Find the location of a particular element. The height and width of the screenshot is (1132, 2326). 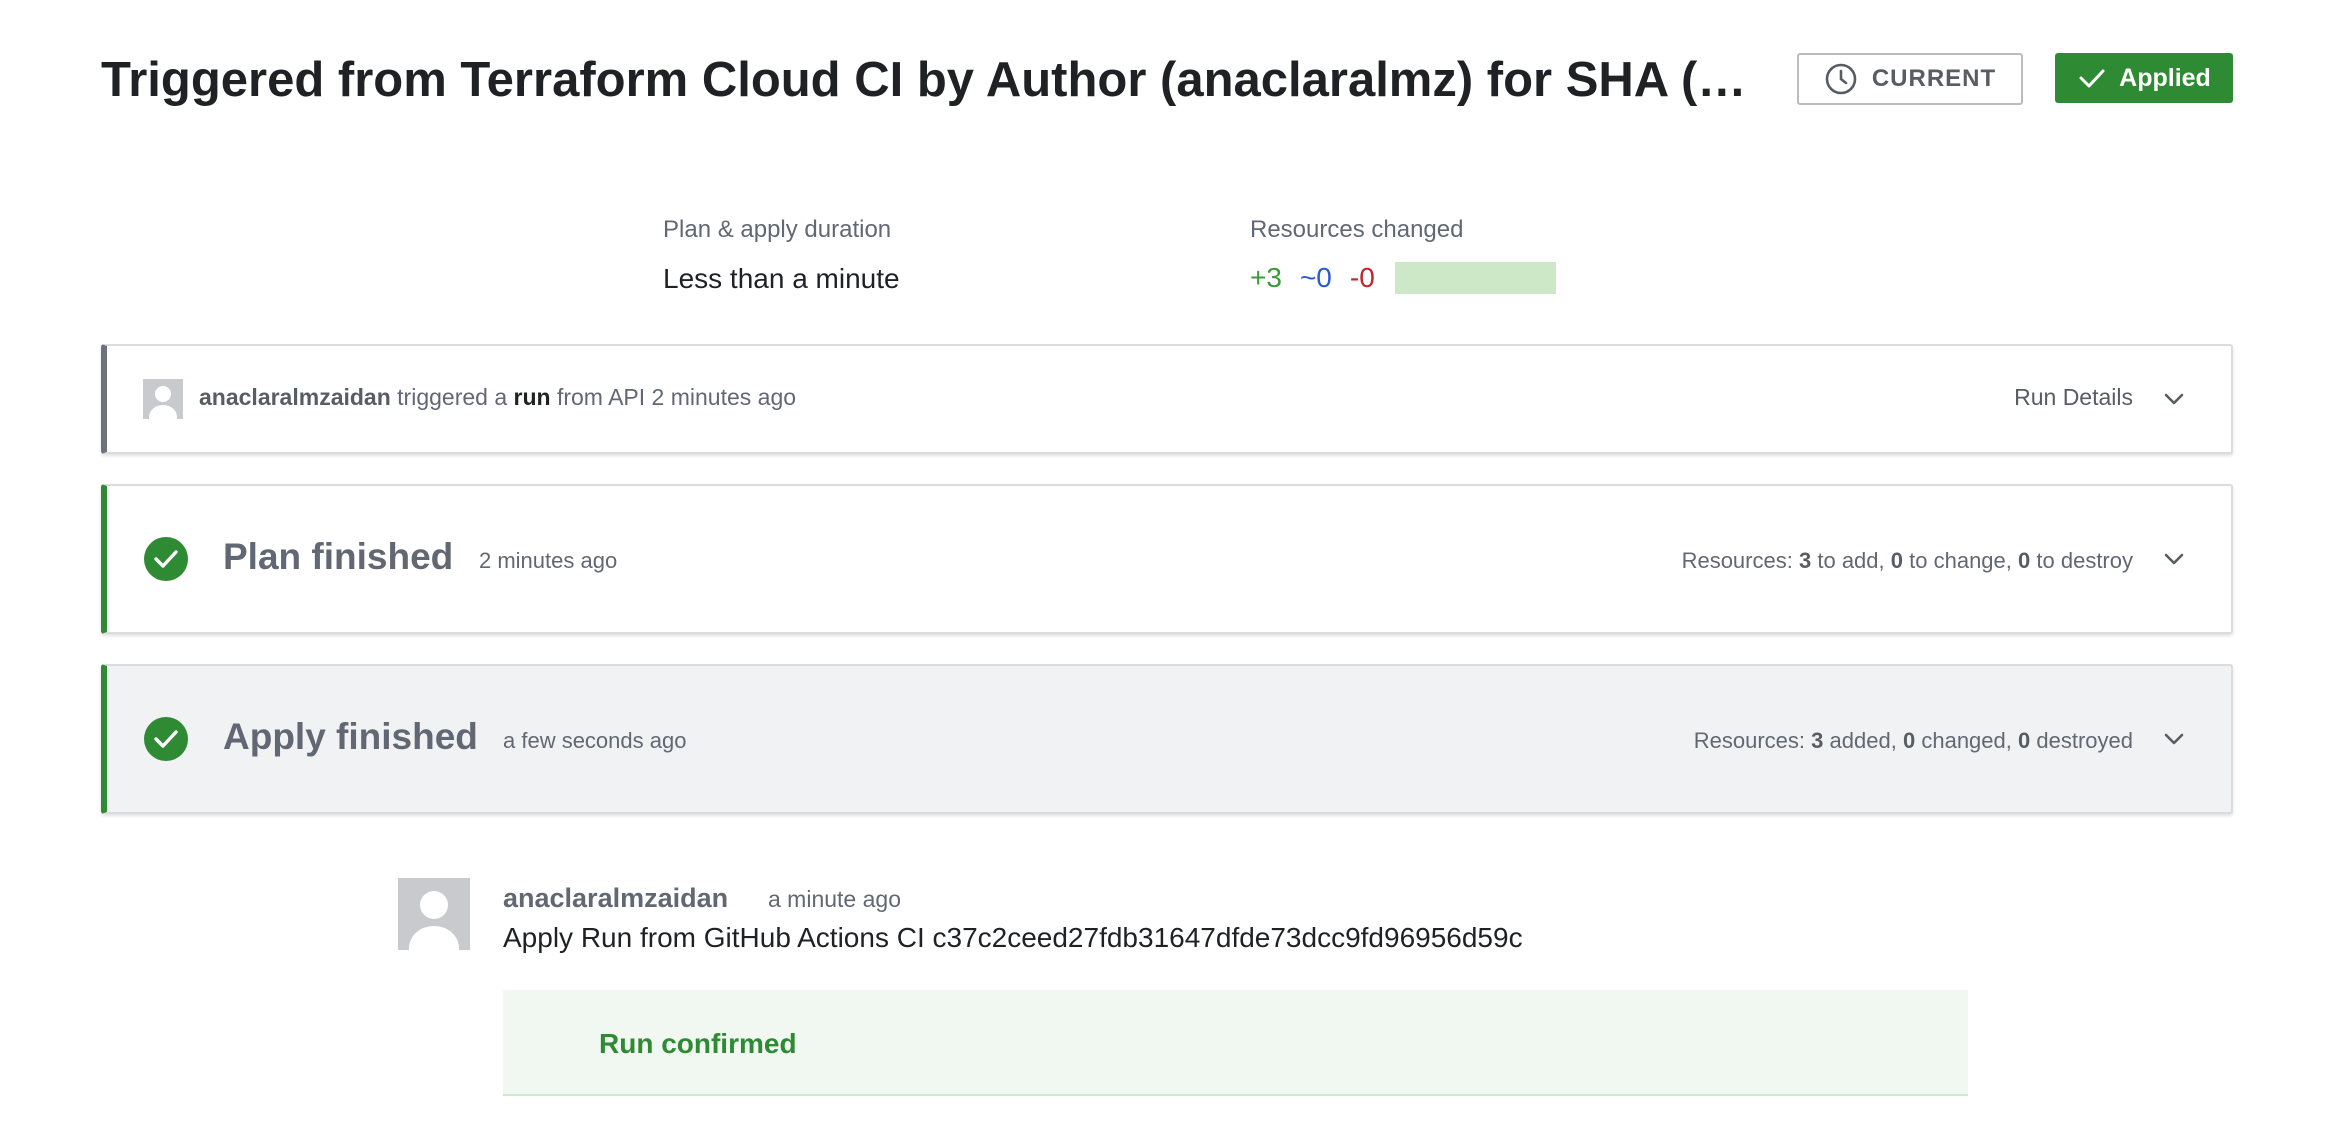

run-confirmed-text: Run confirmed is located at coordinates (698, 1043).